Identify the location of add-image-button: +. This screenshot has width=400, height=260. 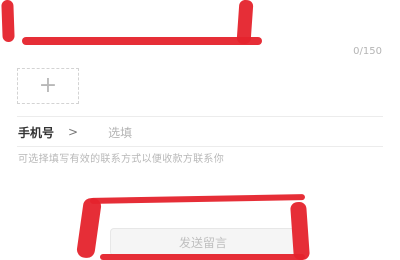
(48, 86).